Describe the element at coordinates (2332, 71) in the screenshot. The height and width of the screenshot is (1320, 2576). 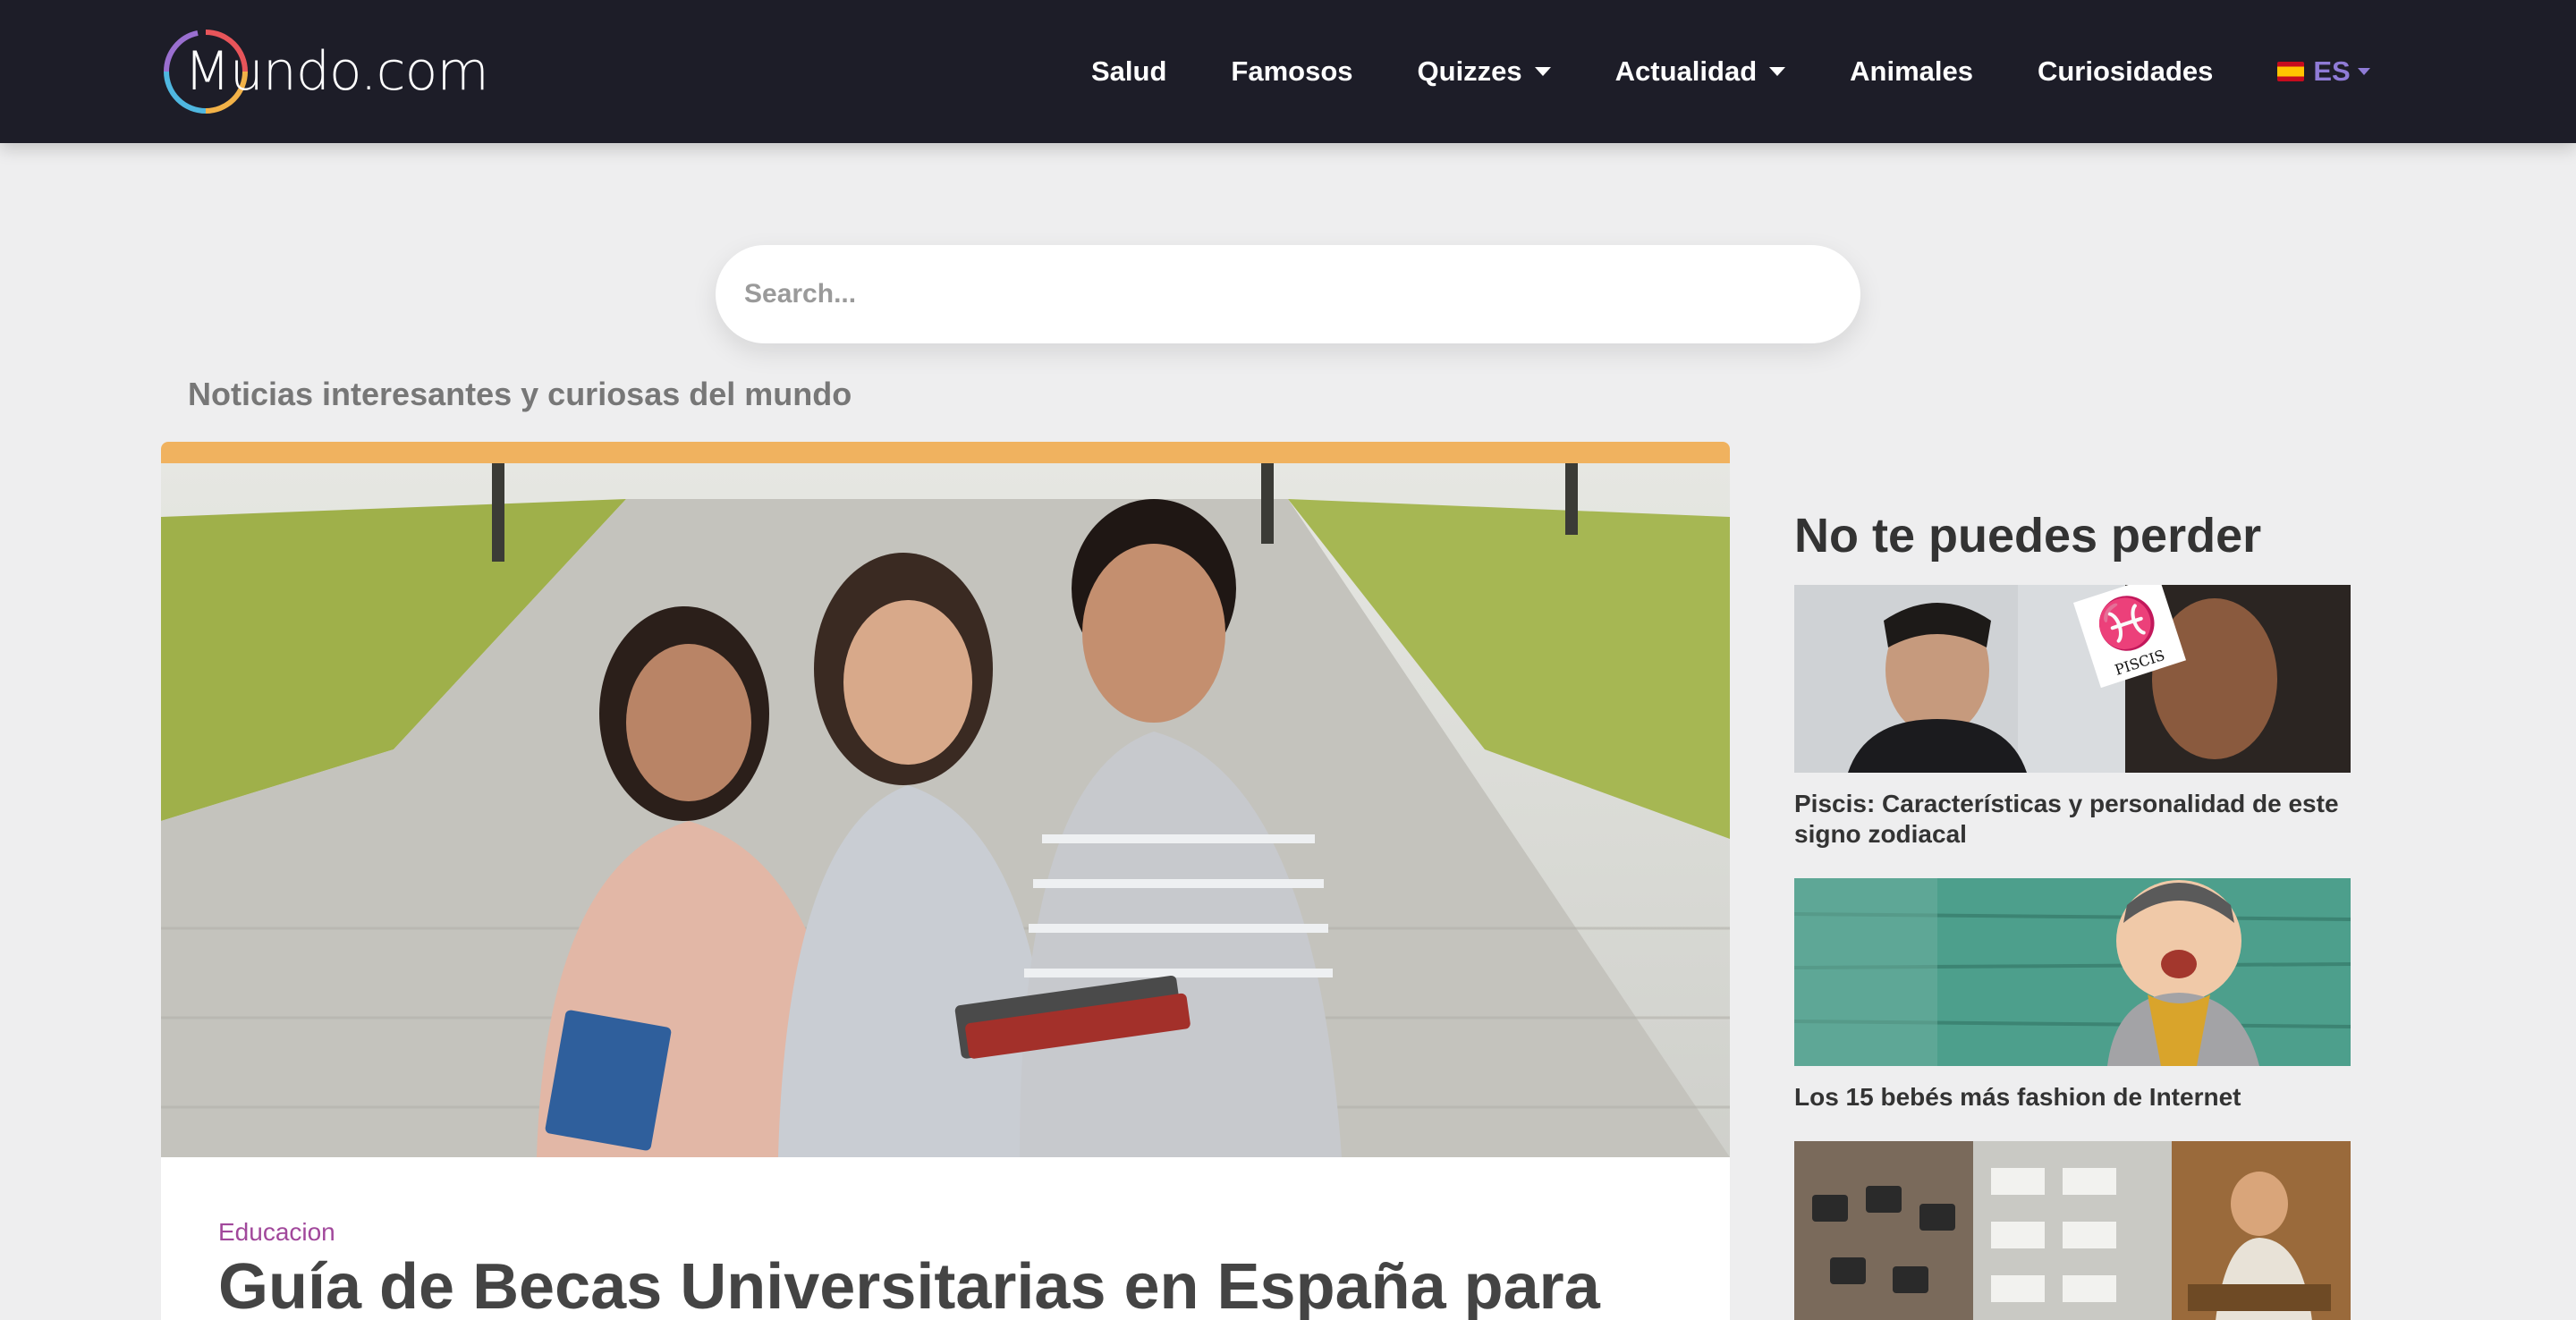
I see `language-label: ES` at that location.